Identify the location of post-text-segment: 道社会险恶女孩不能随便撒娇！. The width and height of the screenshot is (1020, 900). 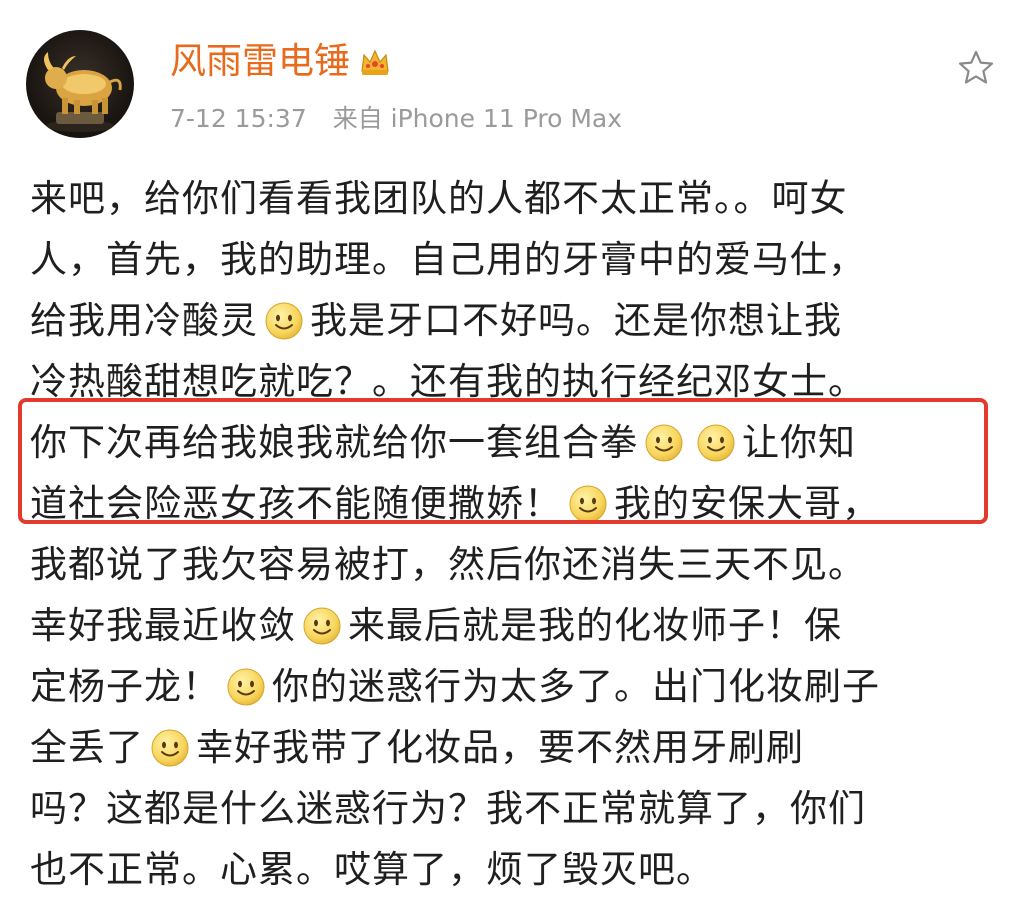
(296, 503).